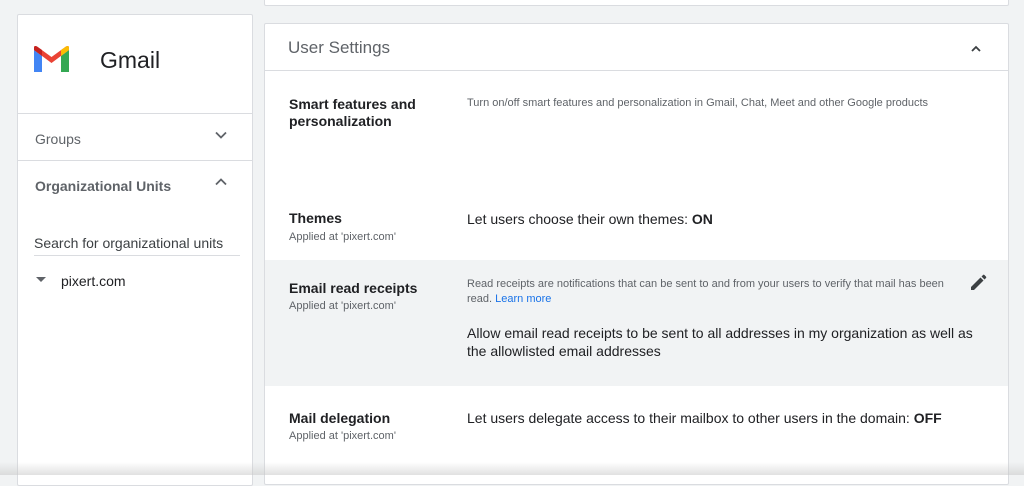 The height and width of the screenshot is (486, 1024). I want to click on setting-value-state: OFF, so click(927, 418).